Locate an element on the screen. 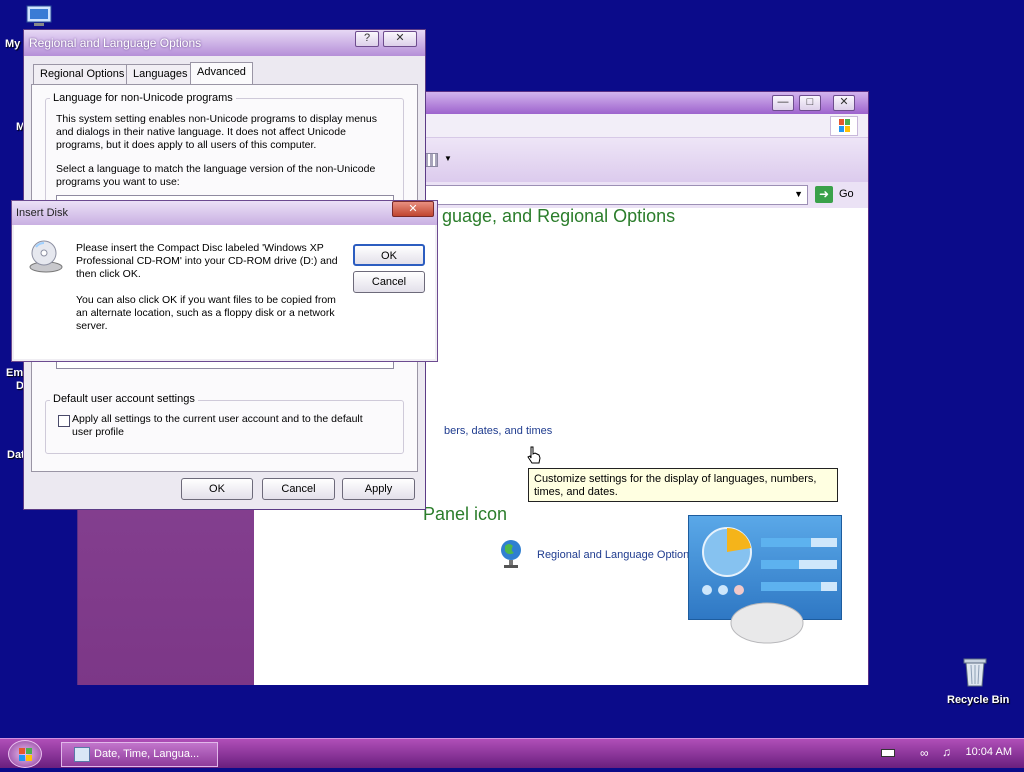  recycle-bin-icon is located at coordinates (975, 672).